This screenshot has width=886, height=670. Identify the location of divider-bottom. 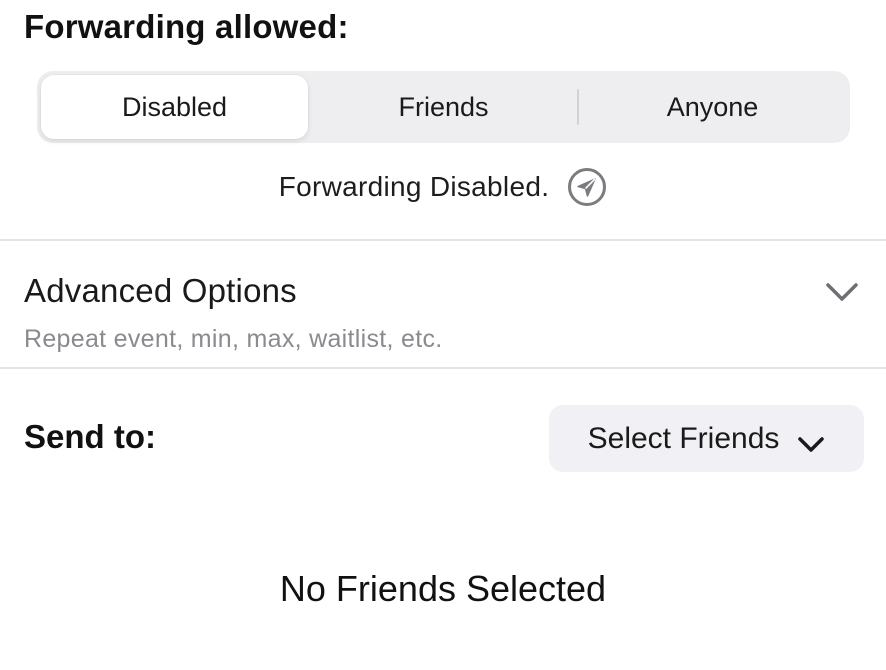
(443, 368).